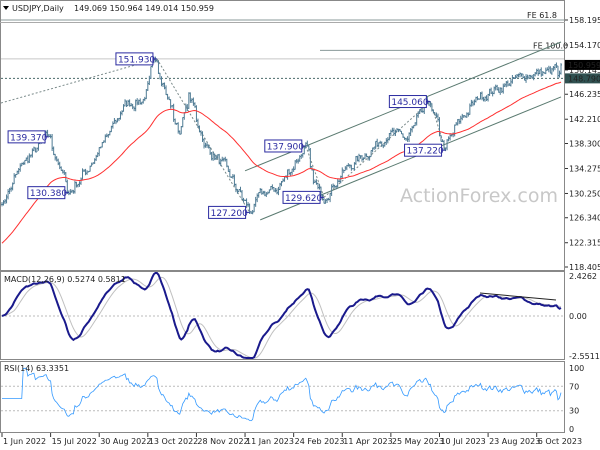 The width and height of the screenshot is (600, 450). What do you see at coordinates (38, 8) in the screenshot?
I see `chart-symbol: USDJPY,Daily` at bounding box center [38, 8].